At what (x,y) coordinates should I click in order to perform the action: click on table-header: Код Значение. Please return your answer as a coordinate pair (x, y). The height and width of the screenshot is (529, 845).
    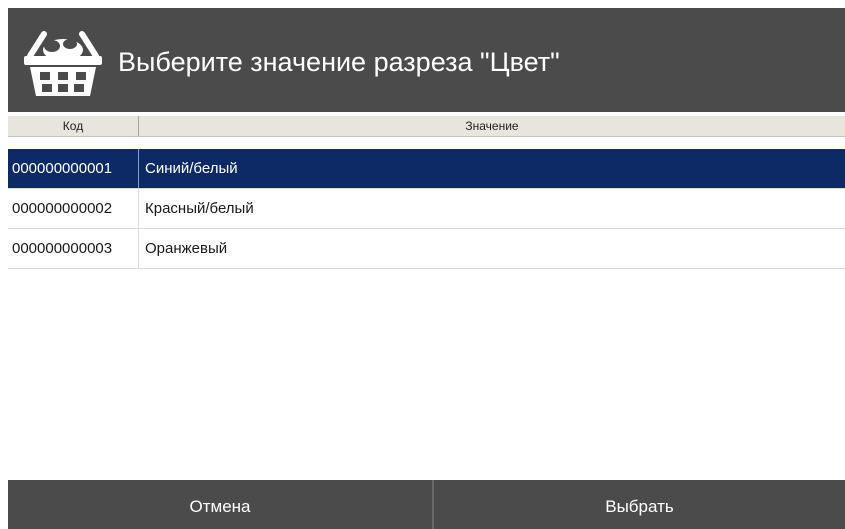
    Looking at the image, I should click on (426, 126).